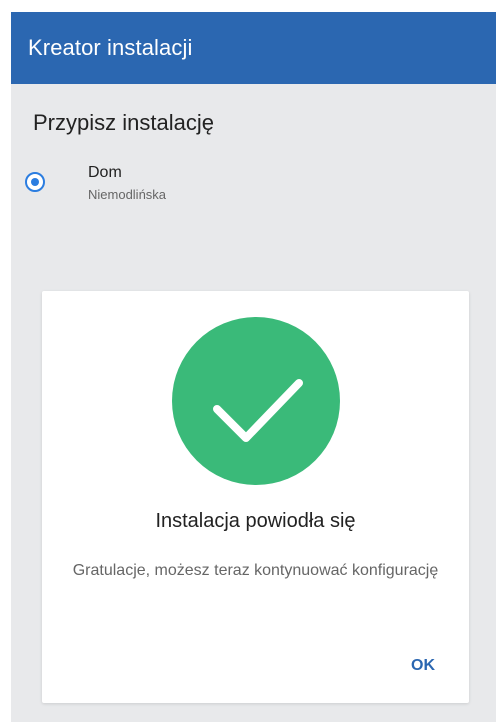 The width and height of the screenshot is (496, 722). I want to click on radio-dot, so click(35, 182).